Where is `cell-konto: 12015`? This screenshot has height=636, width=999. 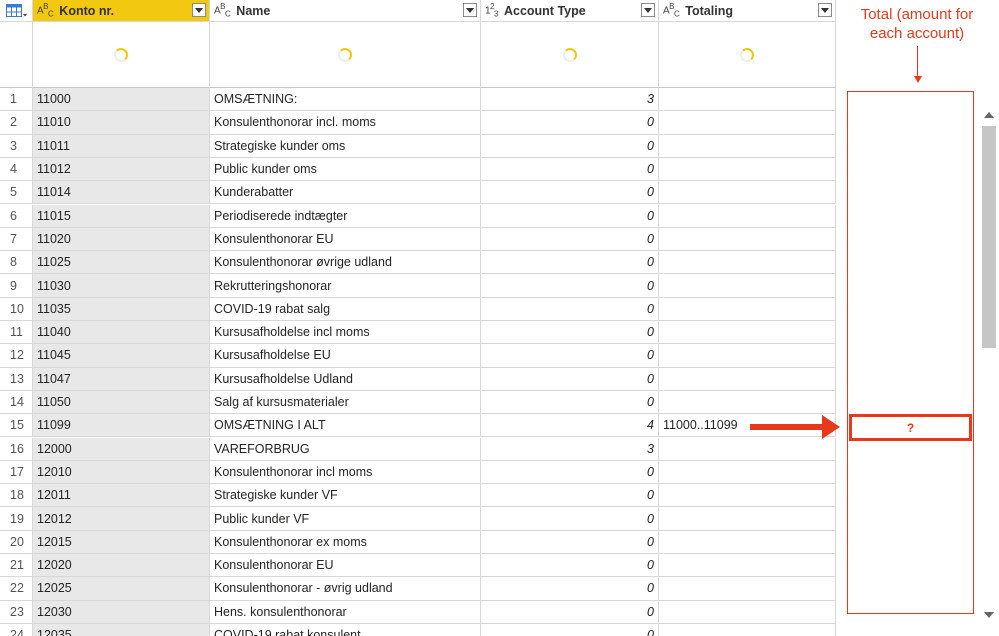
cell-konto: 12015 is located at coordinates (121, 542).